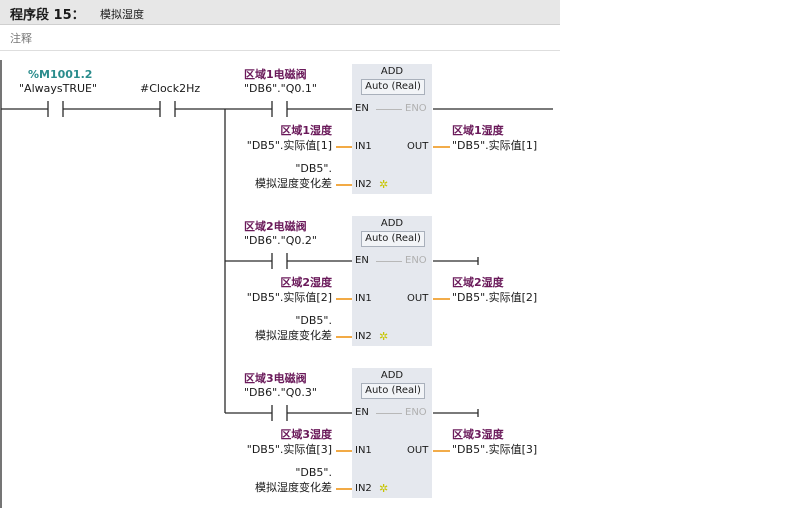 The image size is (808, 508). What do you see at coordinates (392, 223) in the screenshot?
I see `add-block-2-title: ADD` at bounding box center [392, 223].